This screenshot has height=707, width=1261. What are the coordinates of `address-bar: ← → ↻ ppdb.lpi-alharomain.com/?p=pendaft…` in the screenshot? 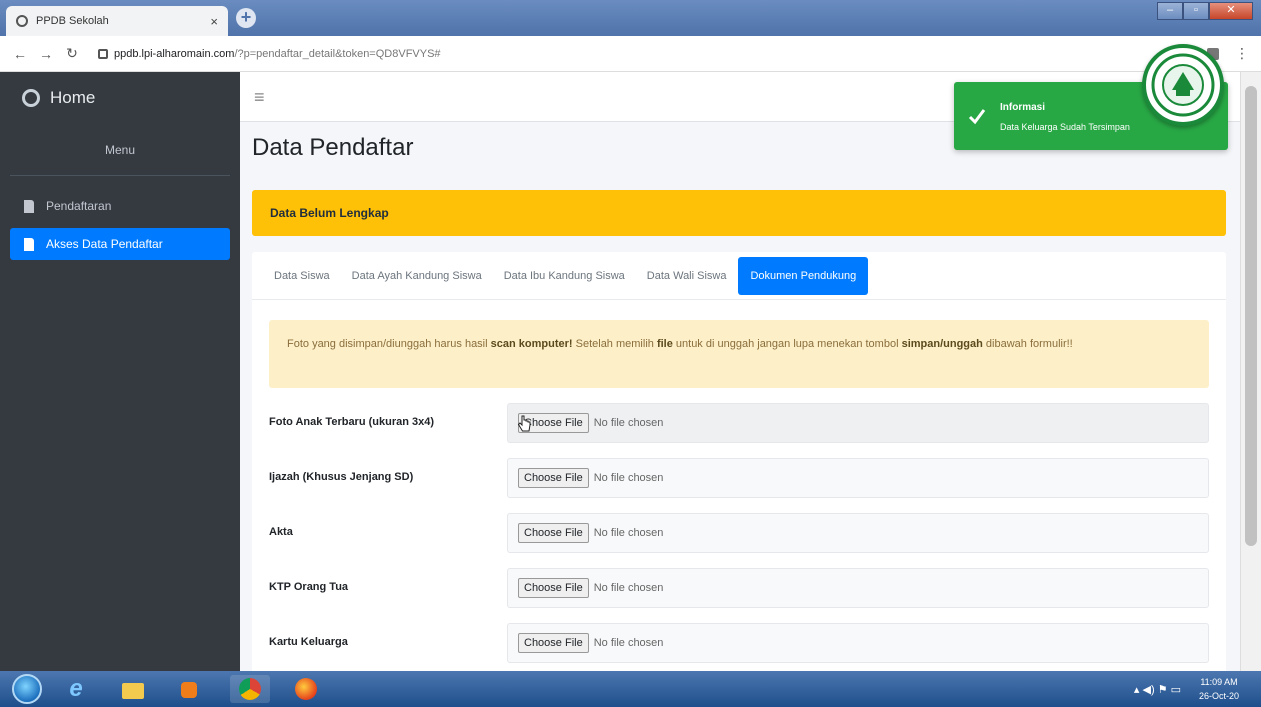 It's located at (630, 54).